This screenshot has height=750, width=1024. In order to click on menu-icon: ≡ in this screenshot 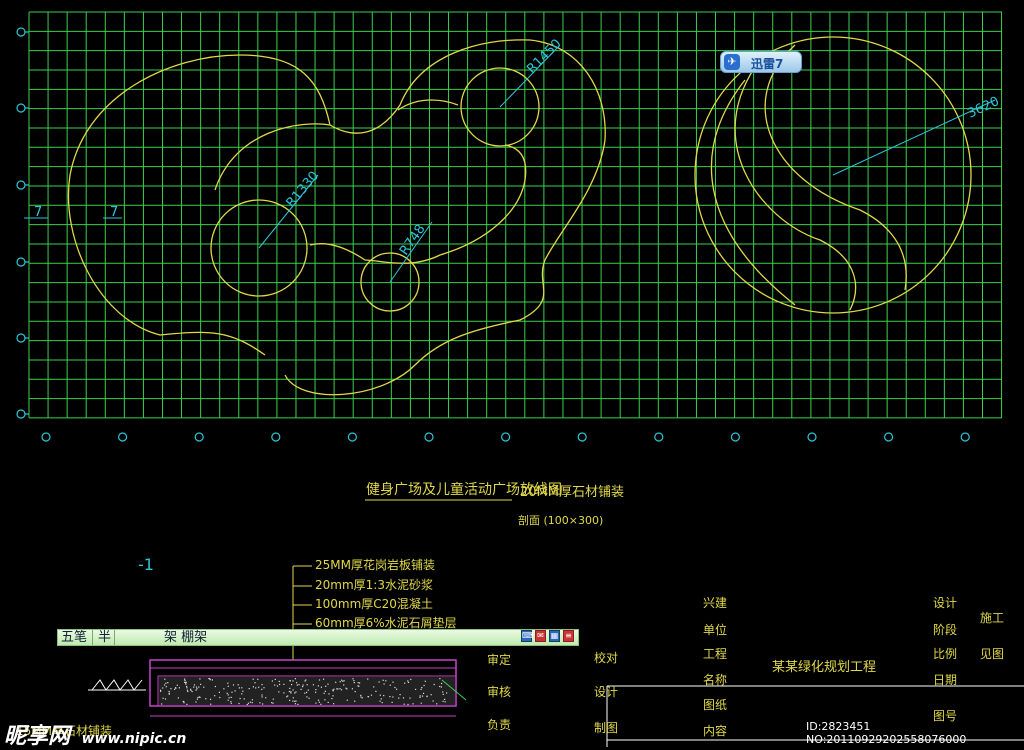, I will do `click(568, 636)`.